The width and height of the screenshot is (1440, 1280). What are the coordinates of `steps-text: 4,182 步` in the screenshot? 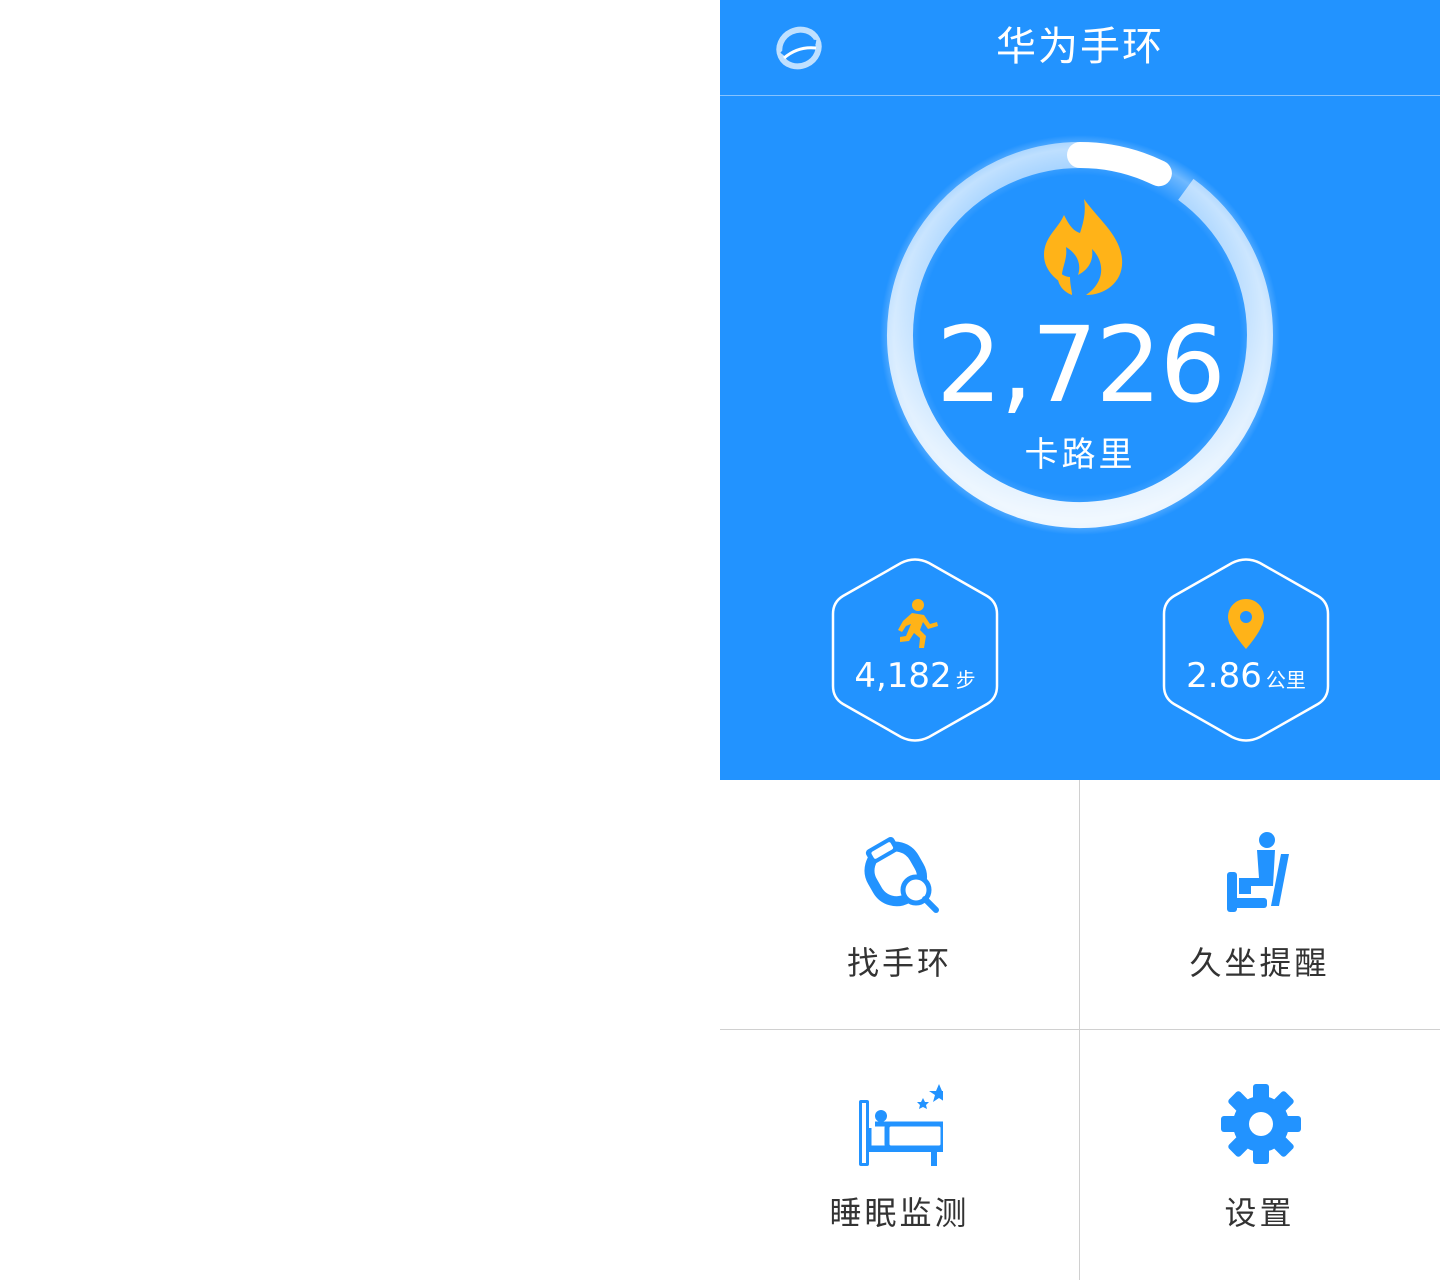 It's located at (915, 676).